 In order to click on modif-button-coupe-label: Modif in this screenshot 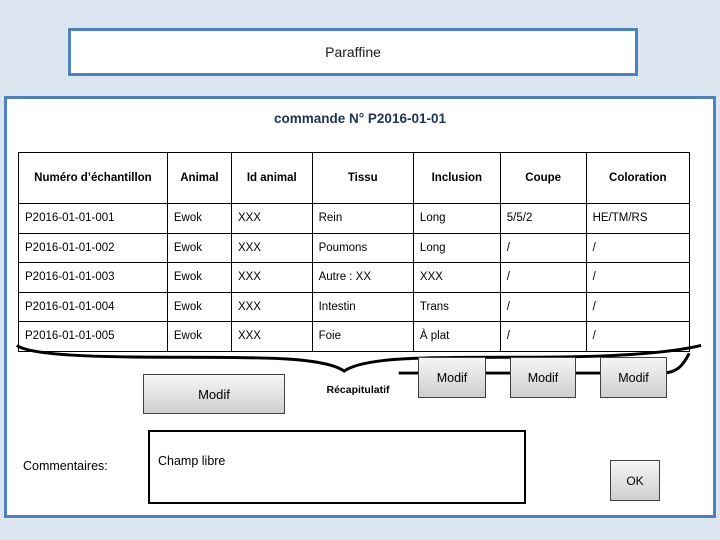, I will do `click(543, 377)`.